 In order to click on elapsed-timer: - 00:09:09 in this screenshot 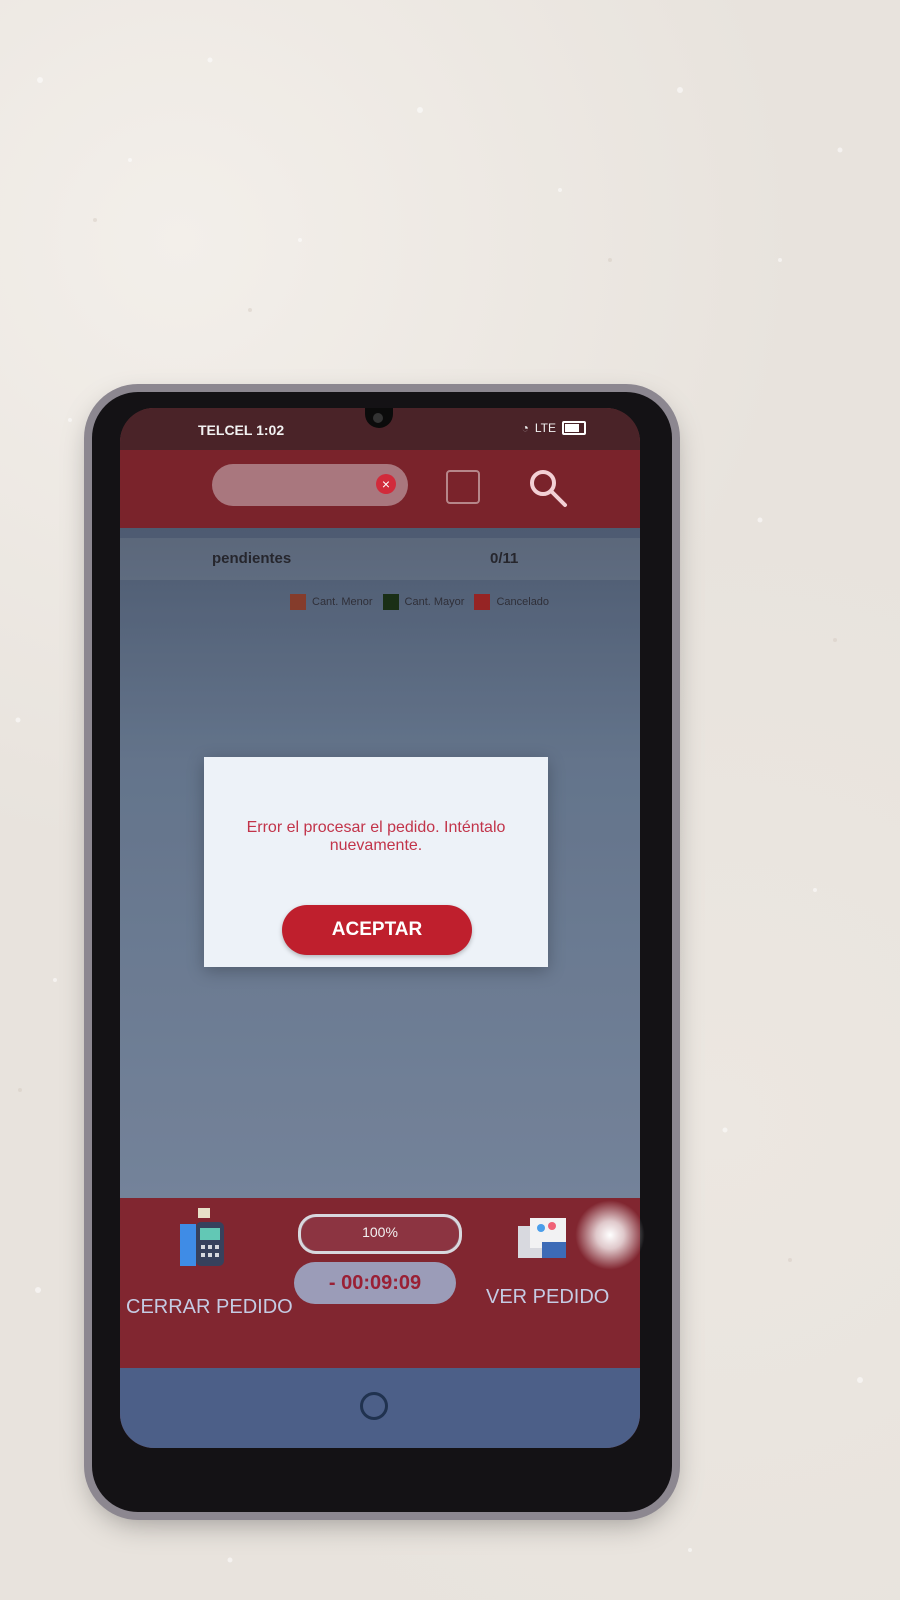, I will do `click(375, 1283)`.